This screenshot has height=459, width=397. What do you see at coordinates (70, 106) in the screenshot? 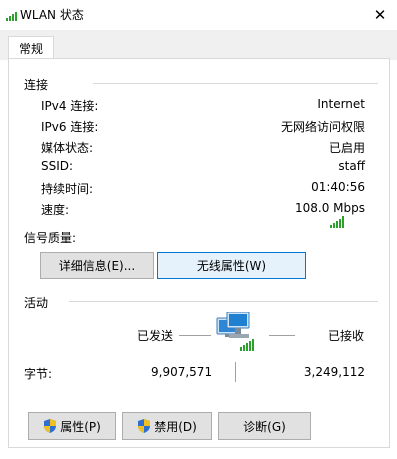
I see `ipv4-label: IPv4 连接:` at bounding box center [70, 106].